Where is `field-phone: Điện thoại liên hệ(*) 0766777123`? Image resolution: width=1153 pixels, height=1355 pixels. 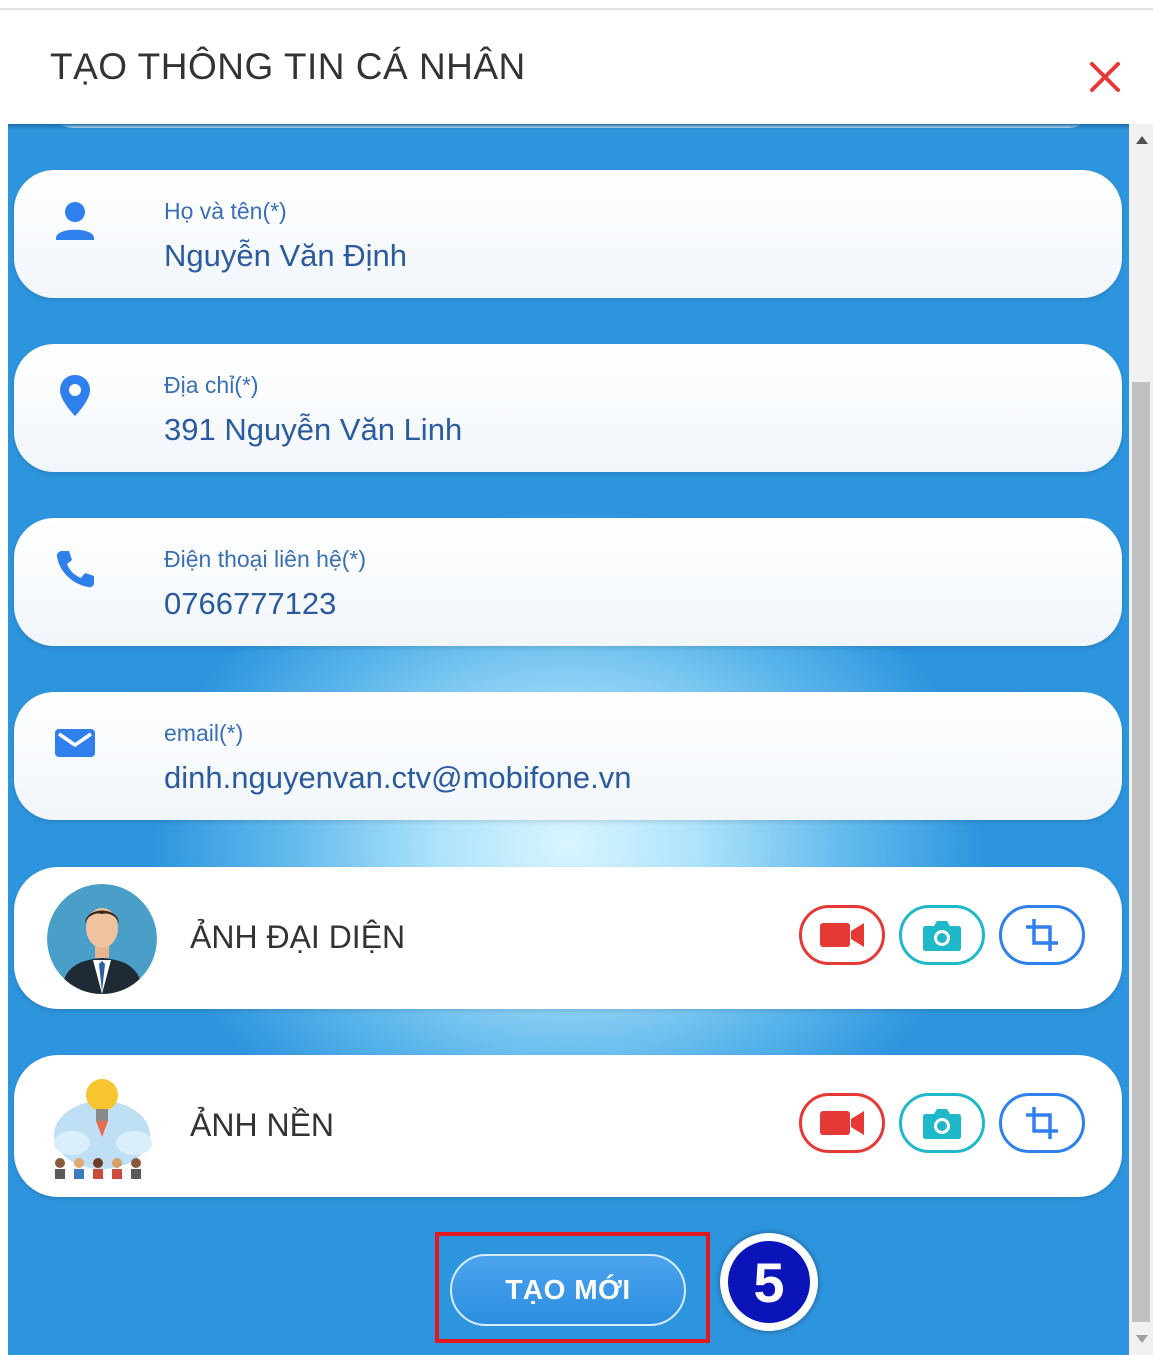 field-phone: Điện thoại liên hệ(*) 0766777123 is located at coordinates (568, 582).